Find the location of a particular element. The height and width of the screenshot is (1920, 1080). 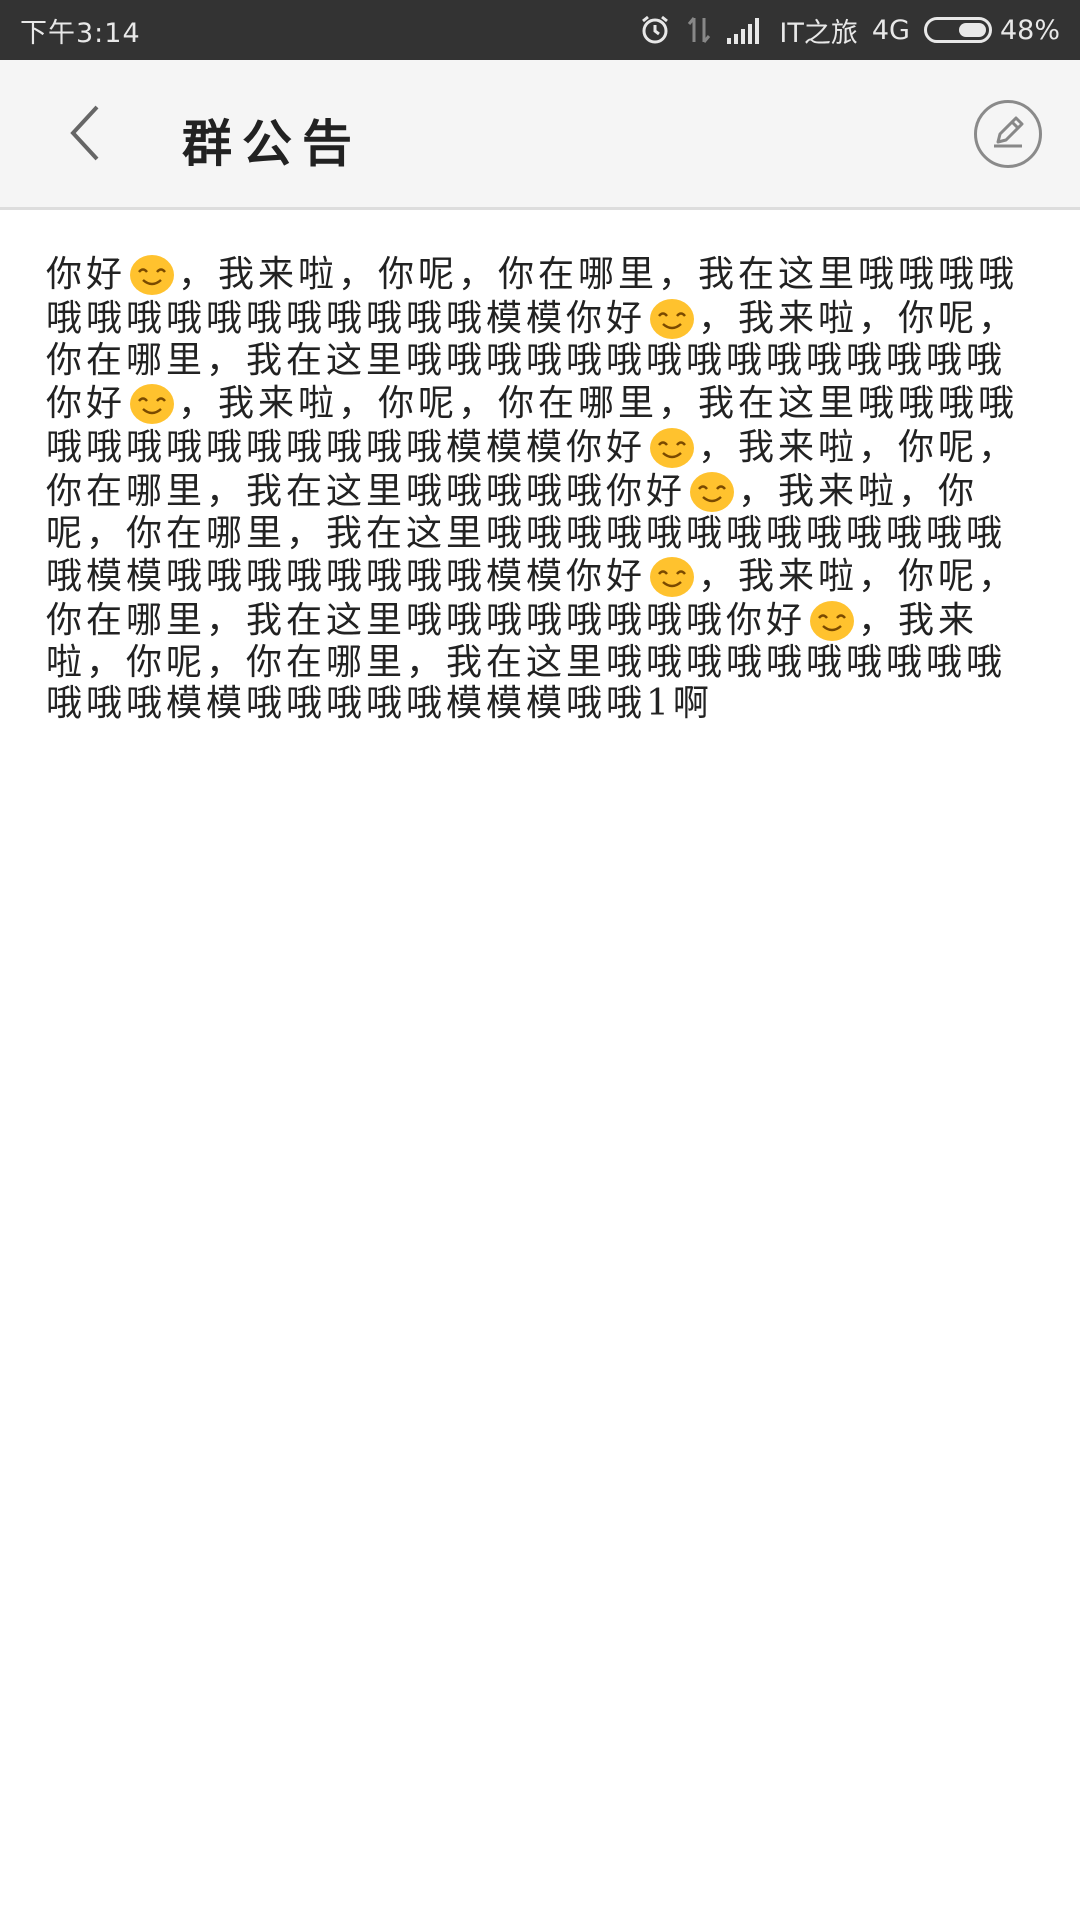

battery-icon is located at coordinates (957, 30).